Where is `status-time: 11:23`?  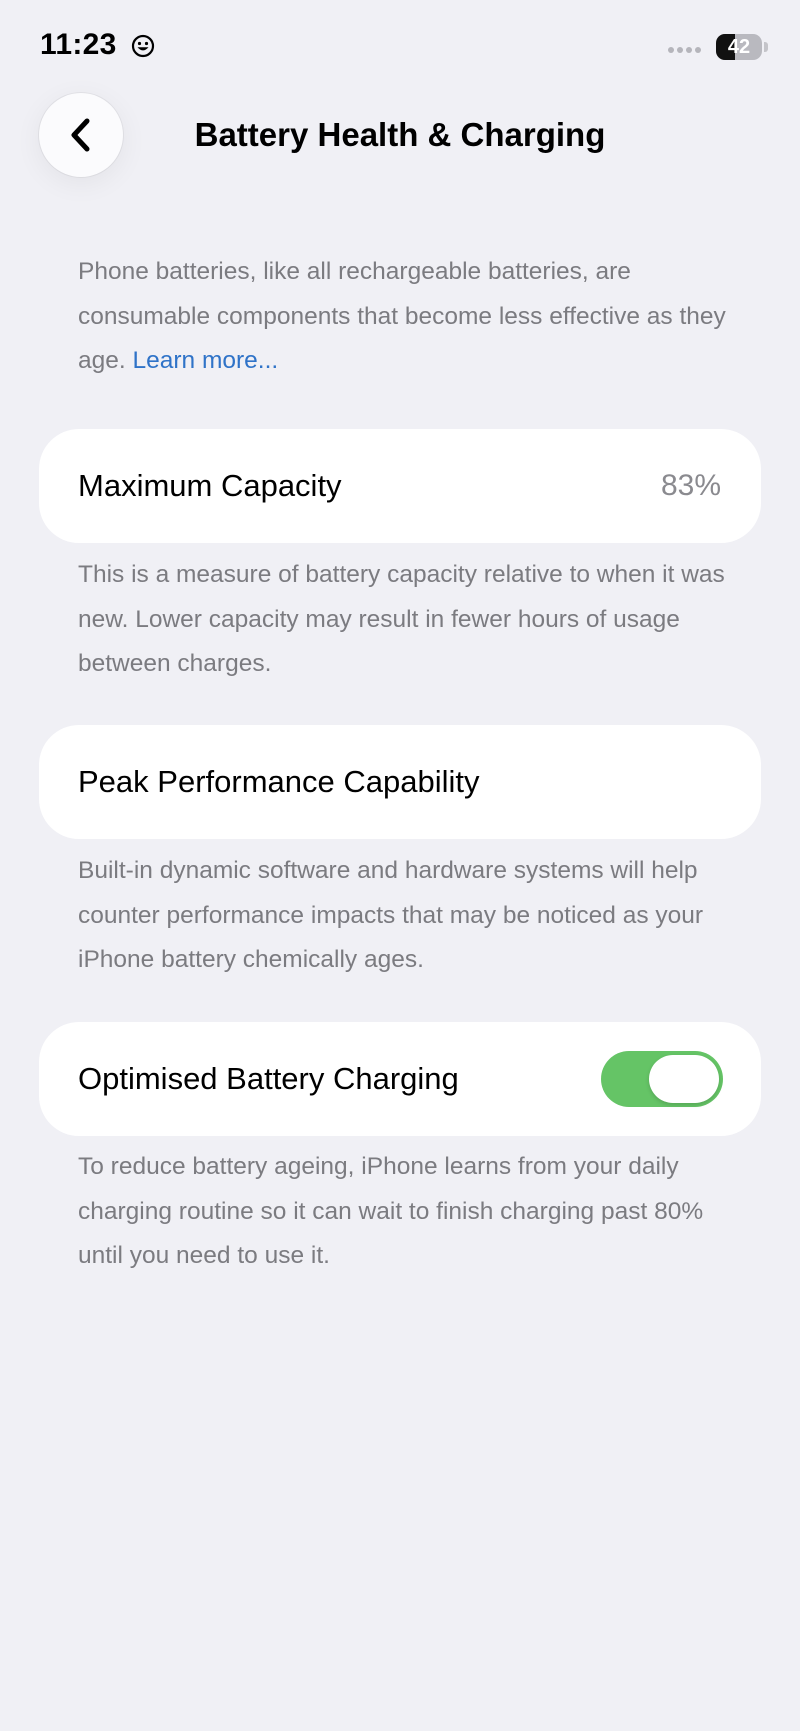 status-time: 11:23 is located at coordinates (78, 44).